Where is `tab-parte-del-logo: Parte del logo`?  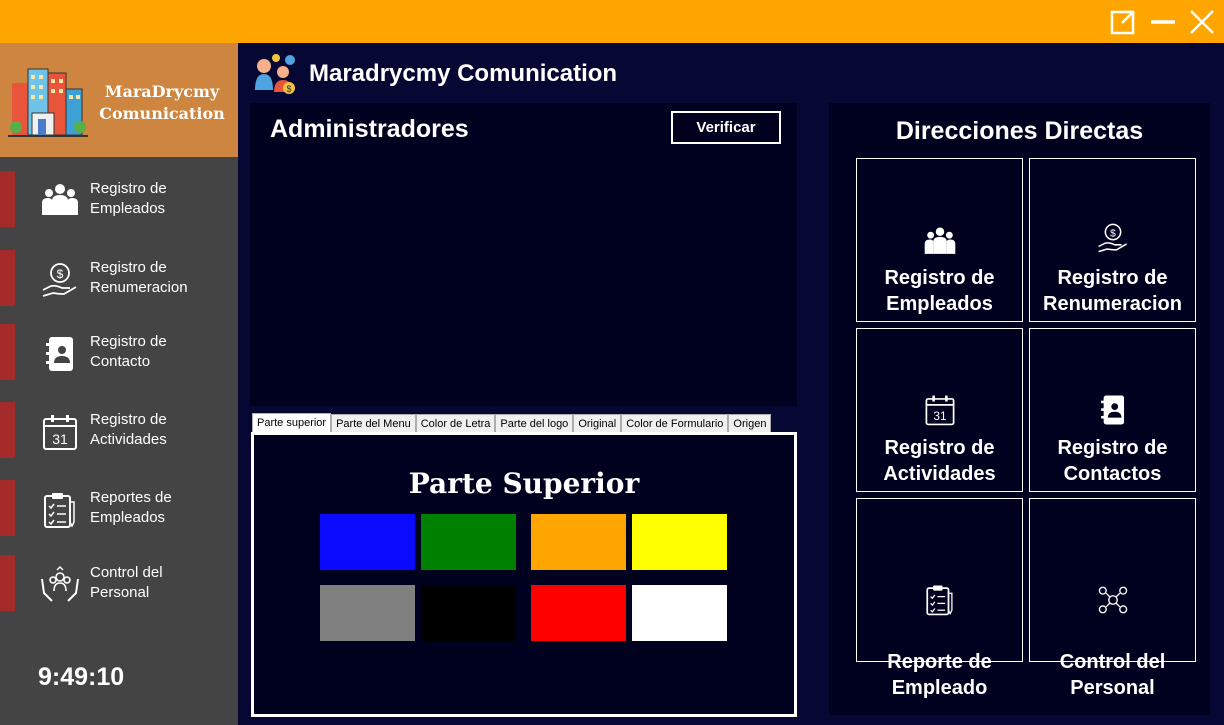 tab-parte-del-logo: Parte del logo is located at coordinates (534, 423).